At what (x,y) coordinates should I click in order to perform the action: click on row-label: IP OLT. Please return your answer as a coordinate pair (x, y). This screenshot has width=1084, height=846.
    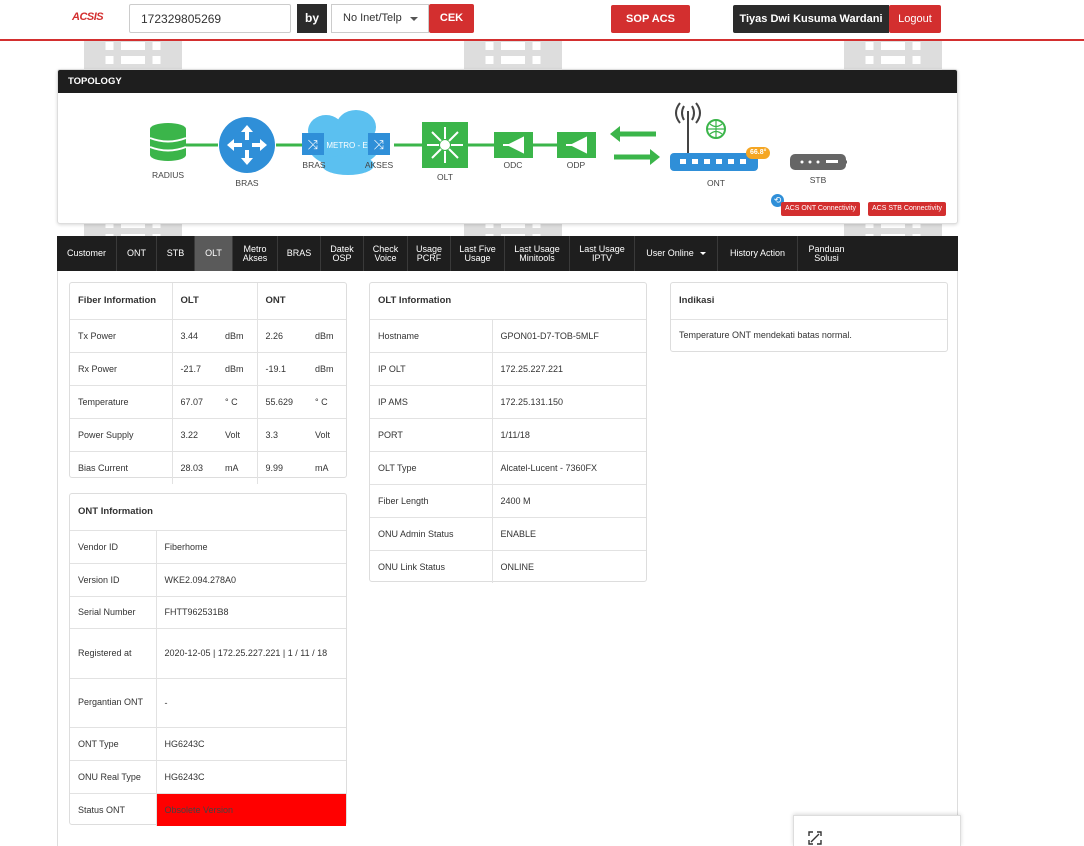
    Looking at the image, I should click on (431, 368).